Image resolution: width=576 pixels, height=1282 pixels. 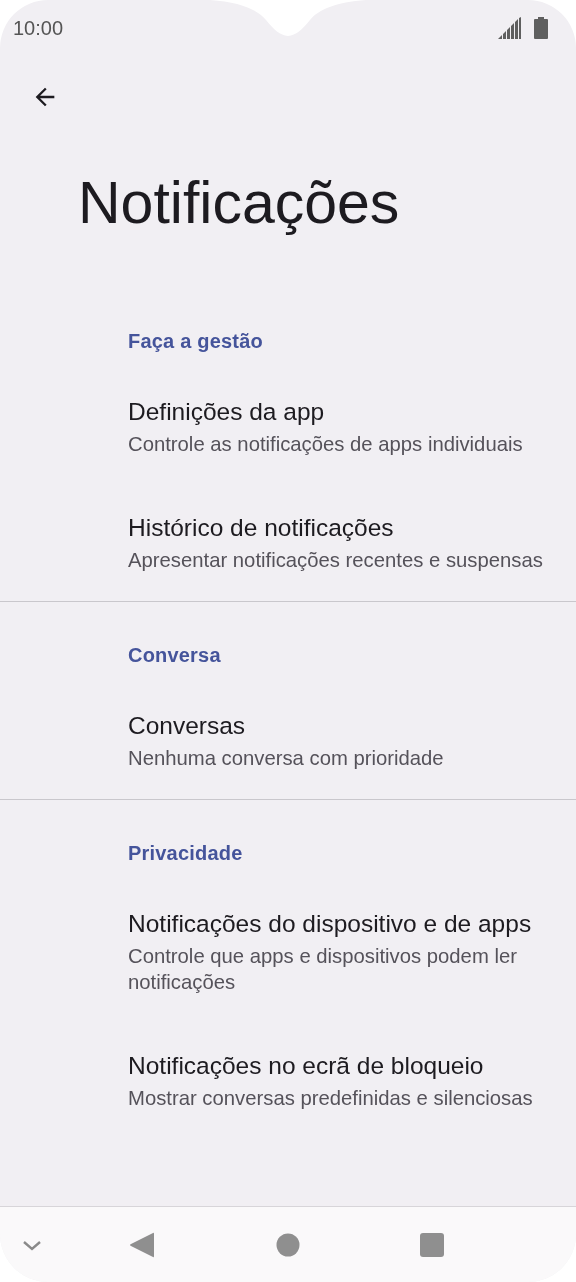 I want to click on item-summary: Nenhuma conversa com prioridade, so click(x=286, y=758).